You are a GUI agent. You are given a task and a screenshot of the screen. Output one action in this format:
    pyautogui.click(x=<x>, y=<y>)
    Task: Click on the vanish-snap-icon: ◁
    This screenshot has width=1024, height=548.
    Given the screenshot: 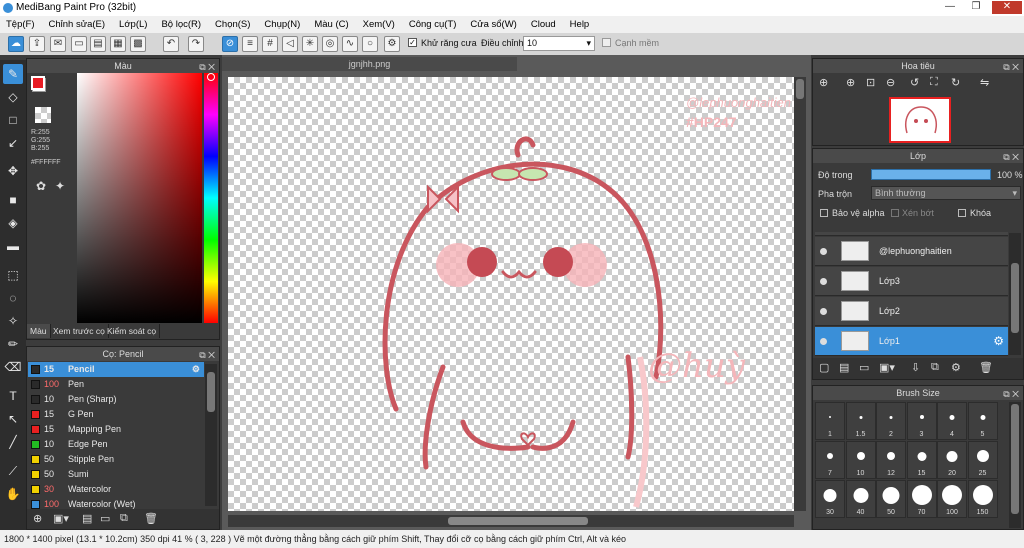 What is the action you would take?
    pyautogui.click(x=290, y=44)
    